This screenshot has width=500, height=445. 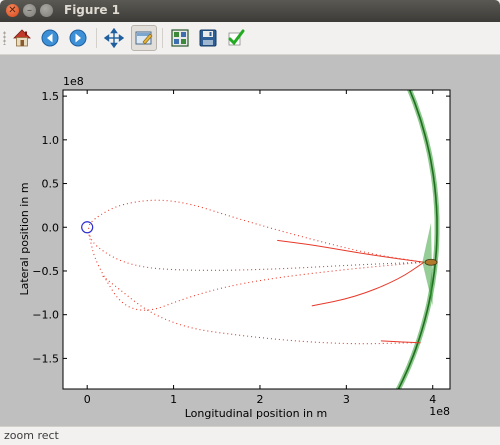 What do you see at coordinates (346, 399) in the screenshot?
I see `x-tick-label: 3` at bounding box center [346, 399].